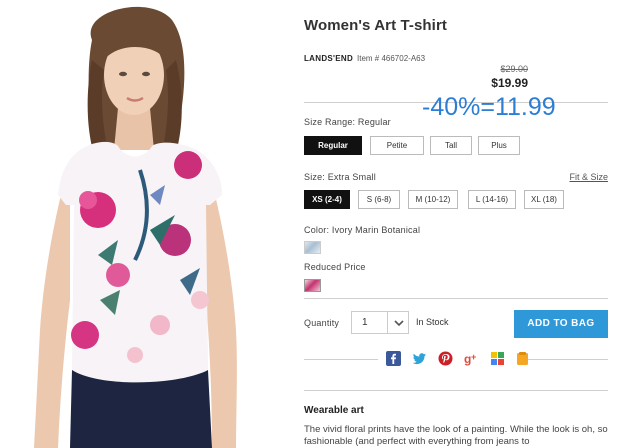  Describe the element at coordinates (489, 107) in the screenshot. I see `discount-overlay-text: -40%=11.99` at that location.